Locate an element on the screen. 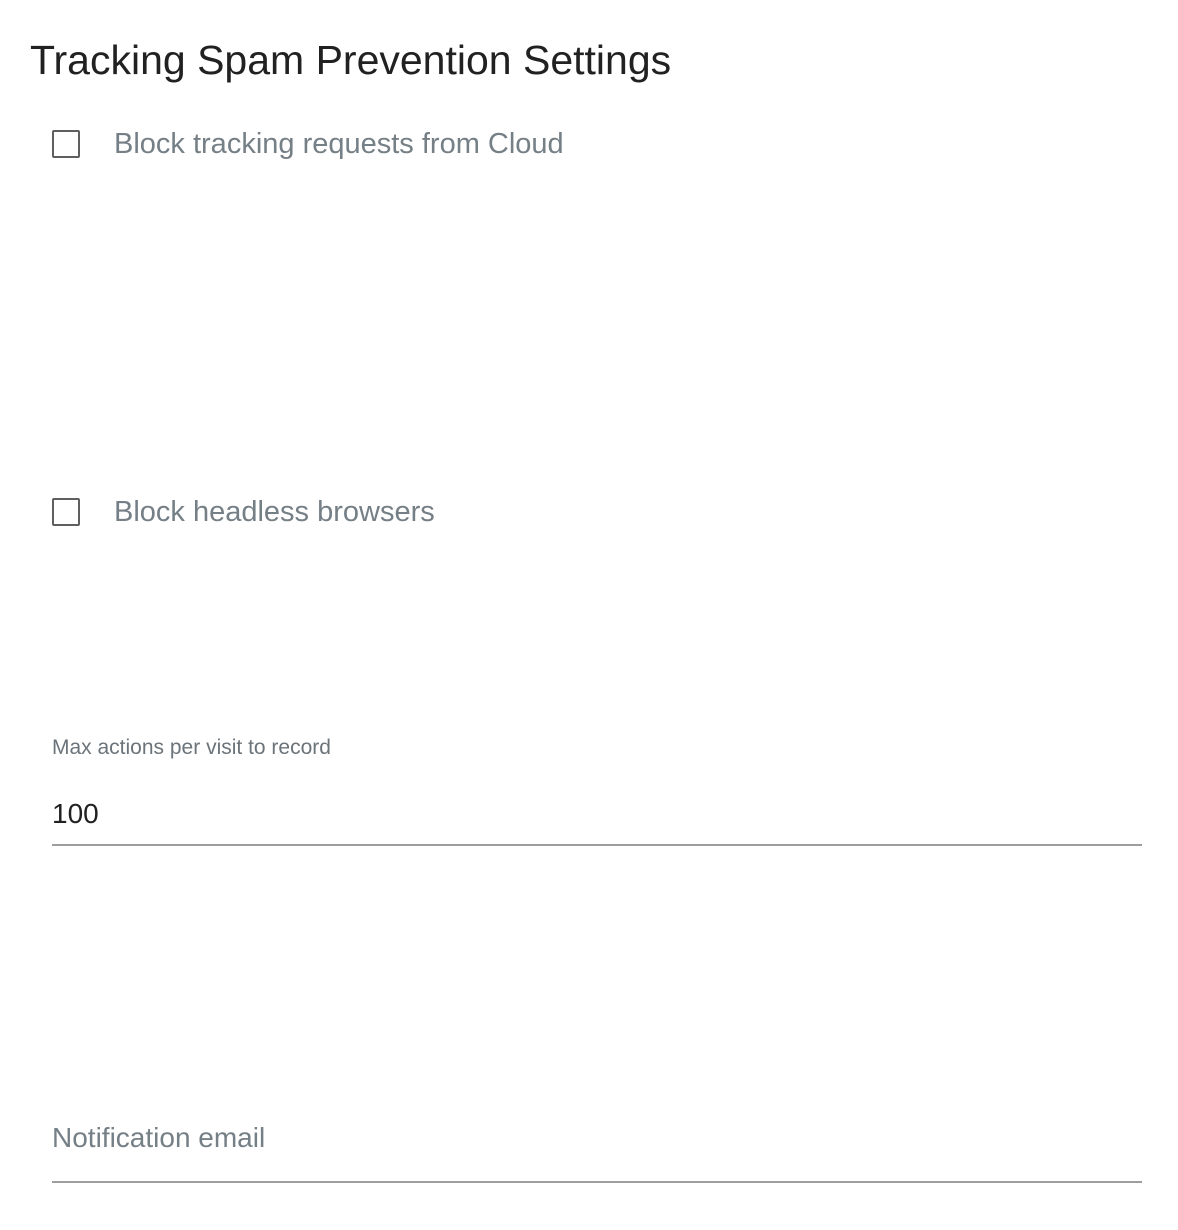 The width and height of the screenshot is (1178, 1230). max-actions-label: Max actions per visit to record is located at coordinates (191, 747).